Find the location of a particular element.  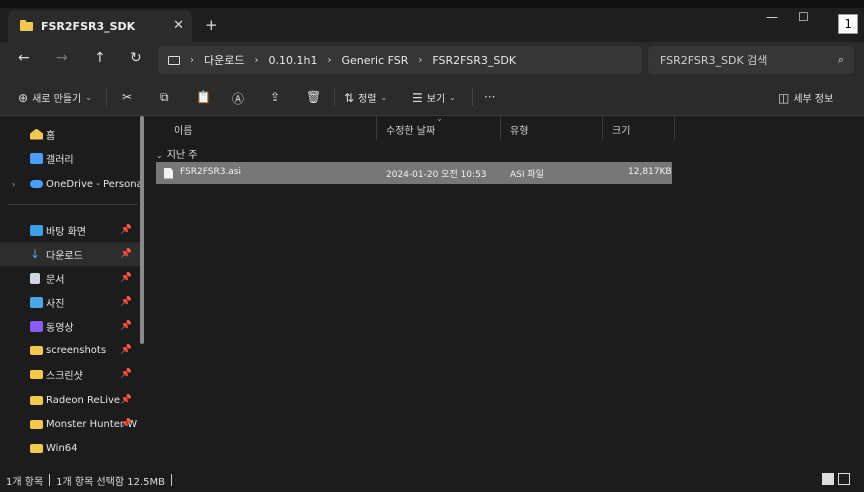

sidebar-item-documents: 문서 📌 is located at coordinates (70, 278).